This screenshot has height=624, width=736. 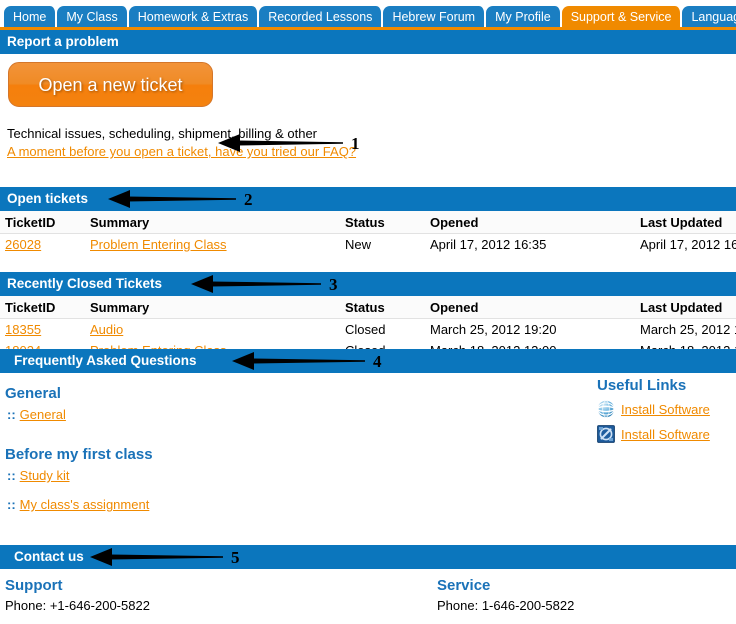 What do you see at coordinates (31, 16) in the screenshot?
I see `nav-tab-home: Home` at bounding box center [31, 16].